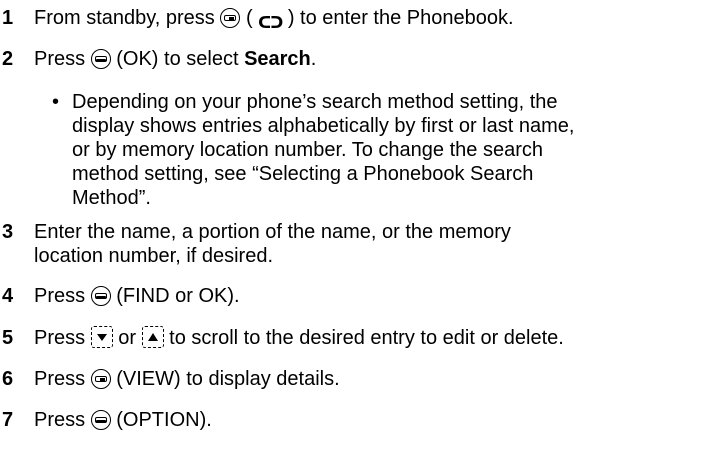 The image size is (701, 466). What do you see at coordinates (137, 296) in the screenshot?
I see `step-text: Press (FIND or OK).` at bounding box center [137, 296].